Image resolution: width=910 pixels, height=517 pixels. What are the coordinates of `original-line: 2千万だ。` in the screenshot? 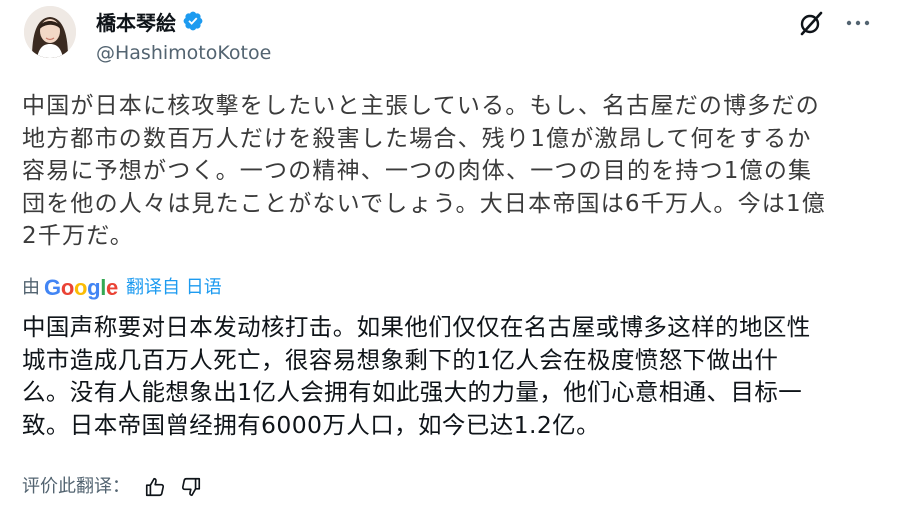 It's located at (78, 236).